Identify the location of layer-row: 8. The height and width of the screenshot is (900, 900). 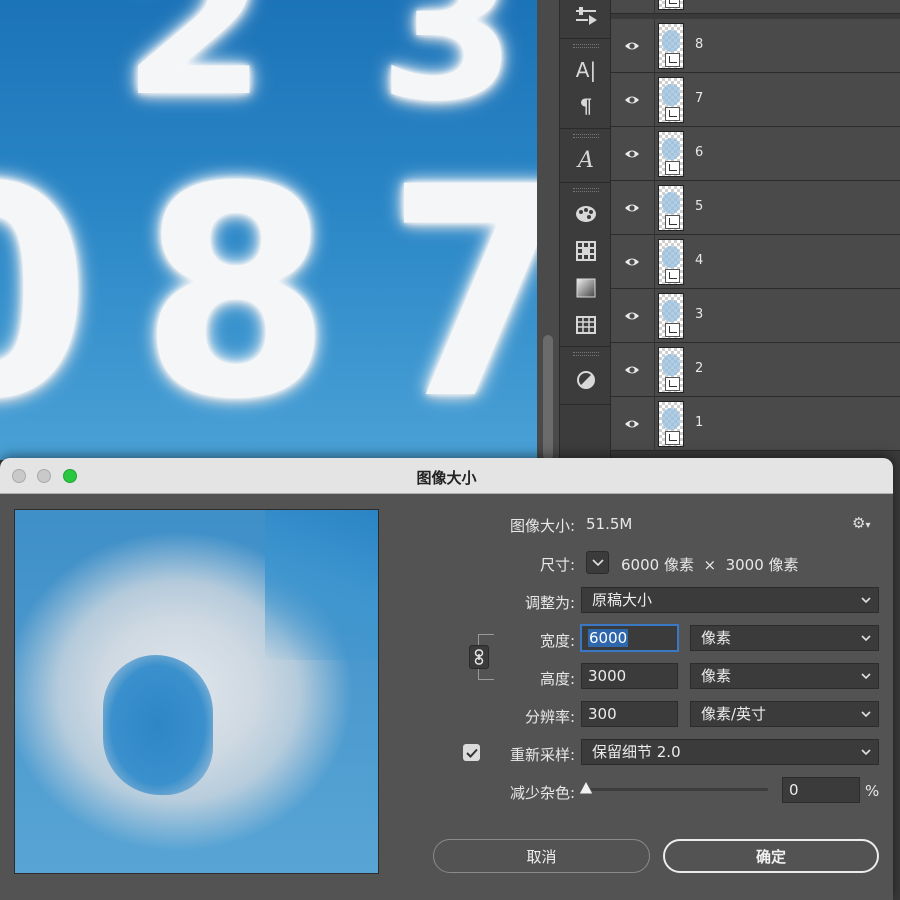
(755, 46).